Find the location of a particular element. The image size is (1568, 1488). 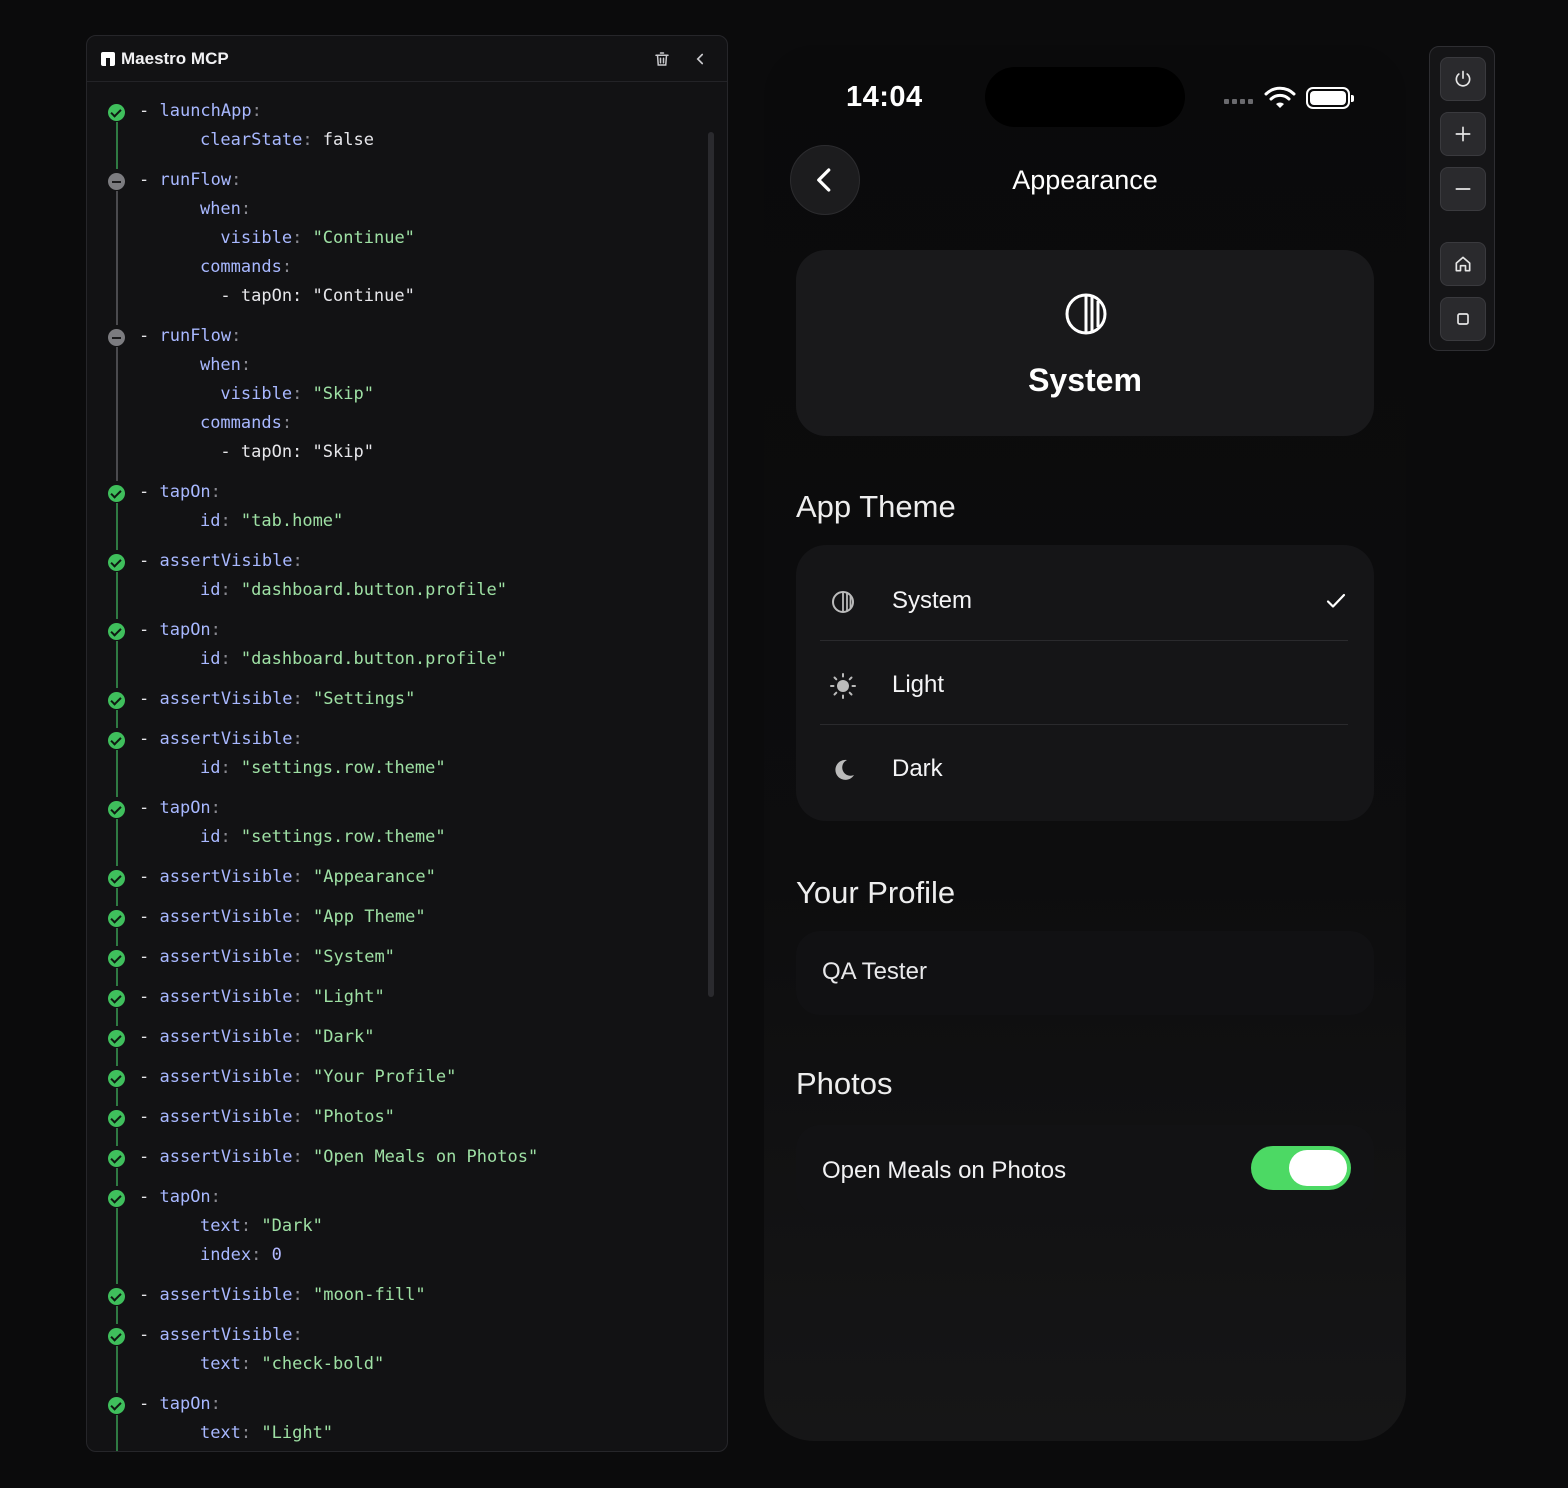

code-line: when: is located at coordinates (205, 365).